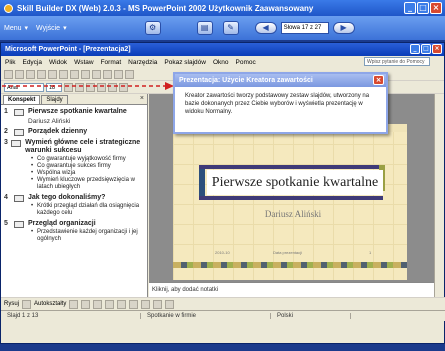 The width and height of the screenshot is (445, 351). I want to click on slide-footer-date: 2010-10, so click(222, 252).